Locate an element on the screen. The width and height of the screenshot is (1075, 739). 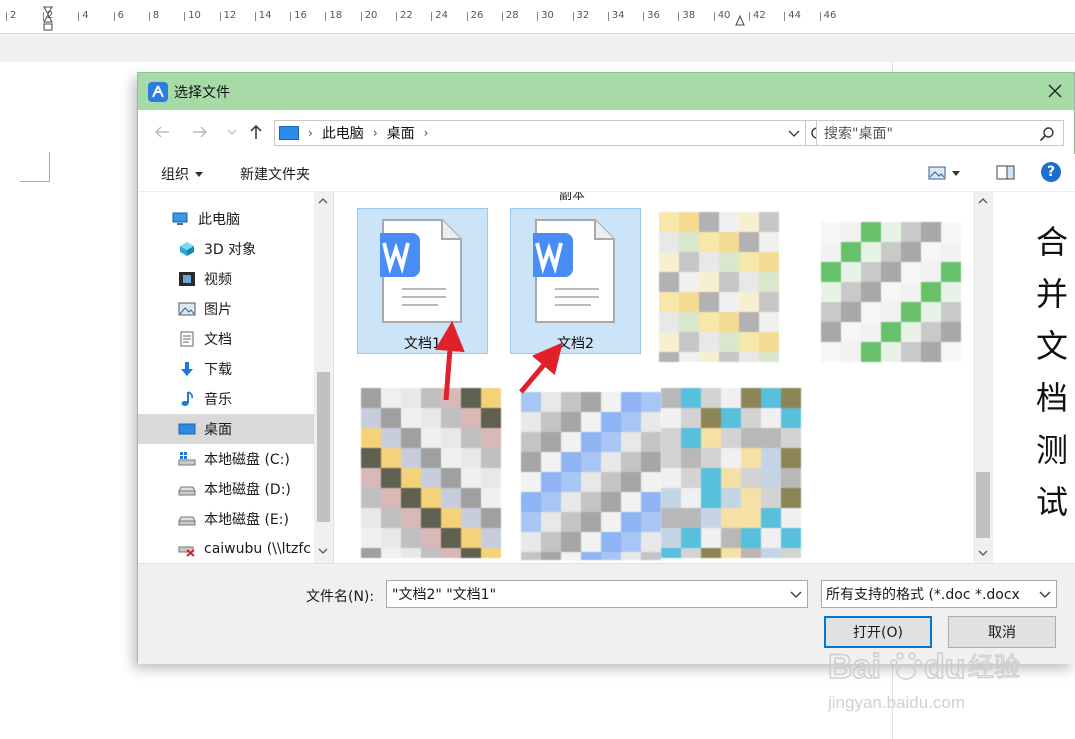
cube-3d-icon is located at coordinates (187, 249).